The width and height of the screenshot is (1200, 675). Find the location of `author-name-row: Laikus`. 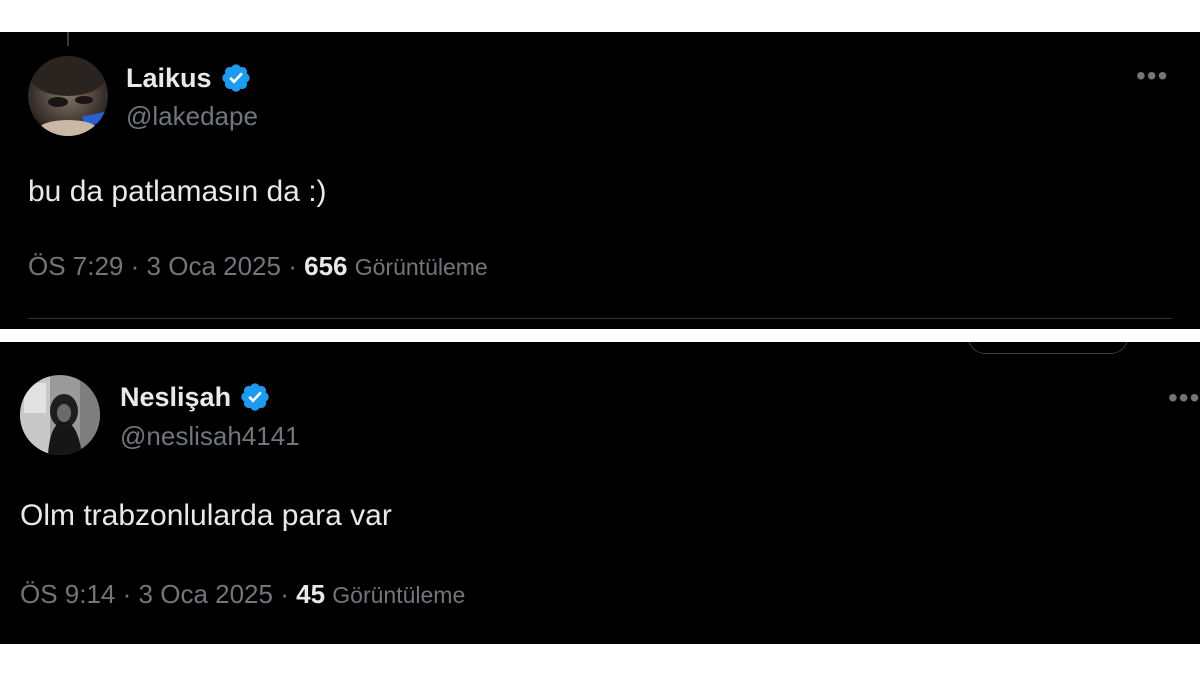

author-name-row: Laikus is located at coordinates (189, 78).